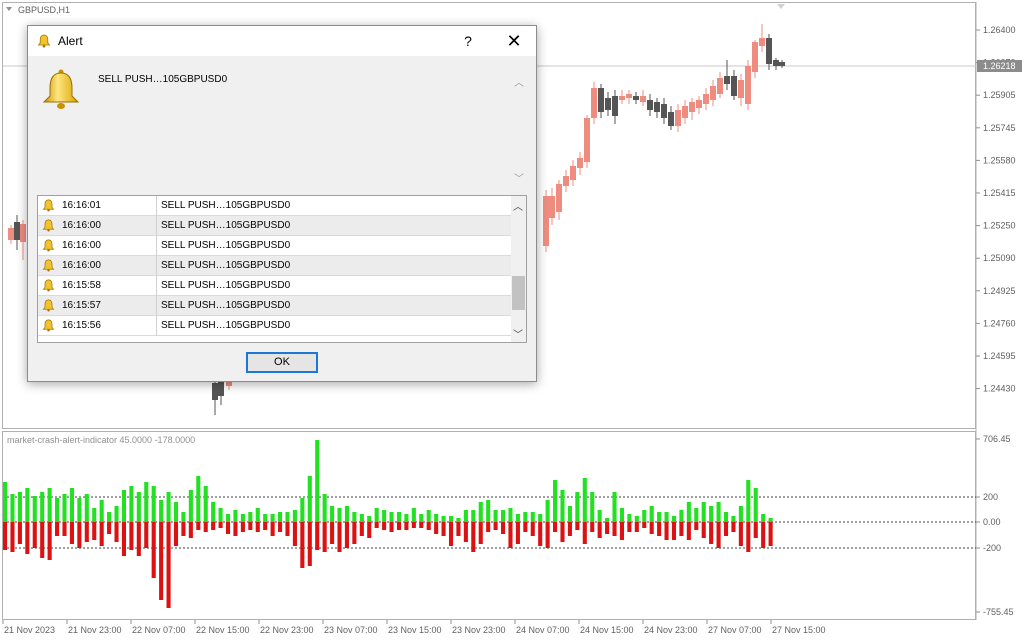 The width and height of the screenshot is (1024, 640). Describe the element at coordinates (519, 81) in the screenshot. I see `scroll-up-icon: ︿` at that location.